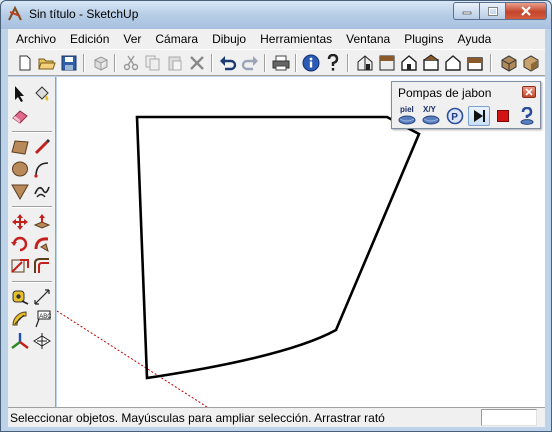 The width and height of the screenshot is (552, 432). I want to click on make-component-button, so click(101, 63).